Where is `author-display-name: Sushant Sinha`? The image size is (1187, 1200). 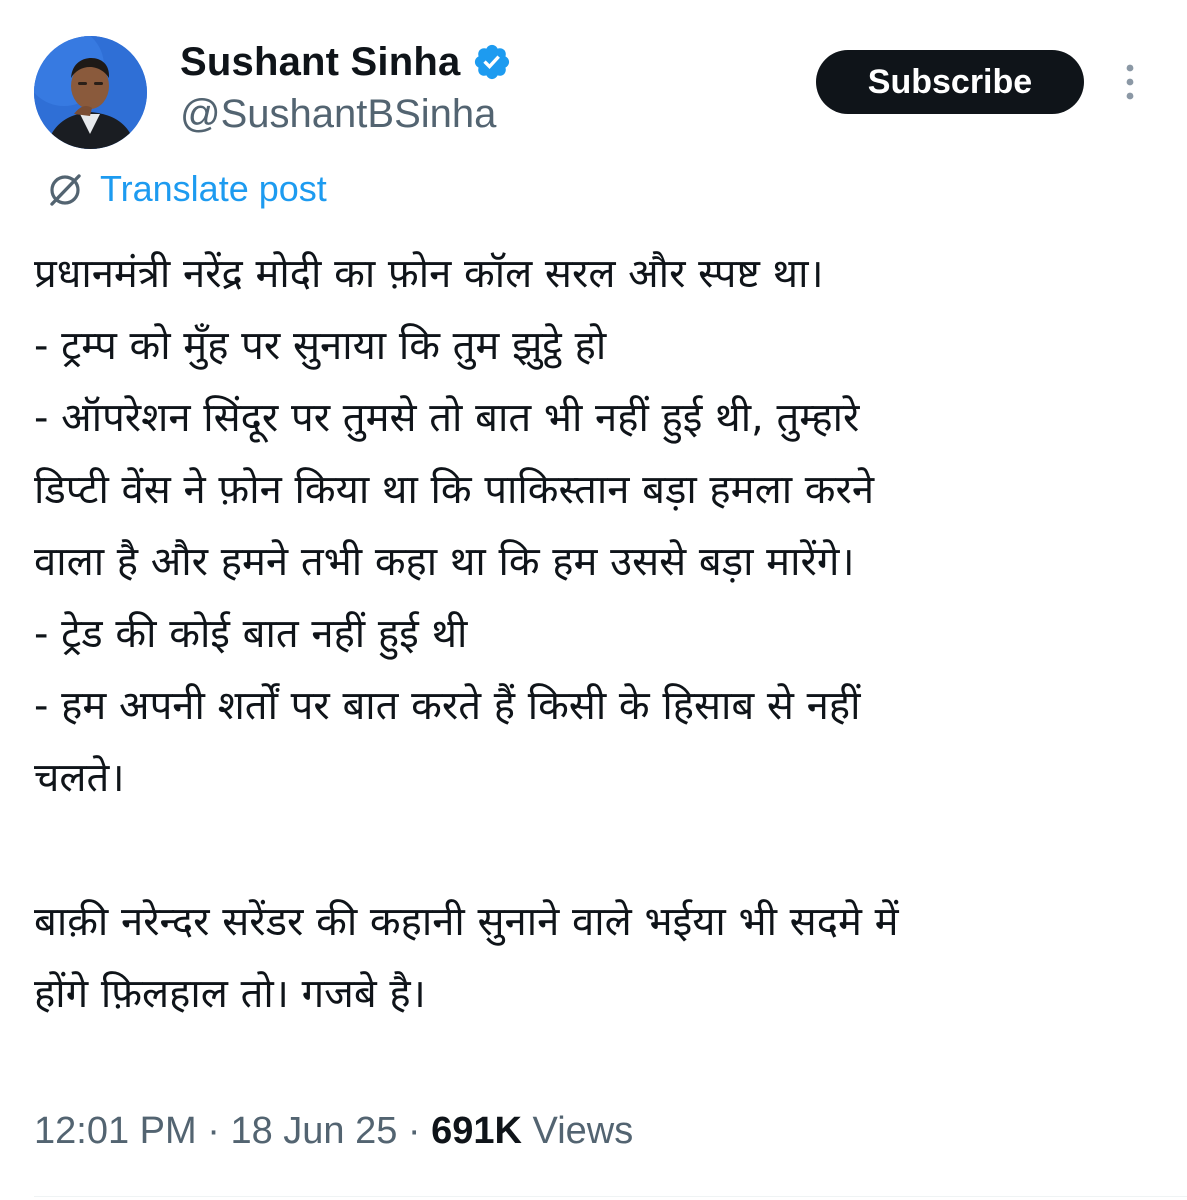
author-display-name: Sushant Sinha is located at coordinates (346, 62).